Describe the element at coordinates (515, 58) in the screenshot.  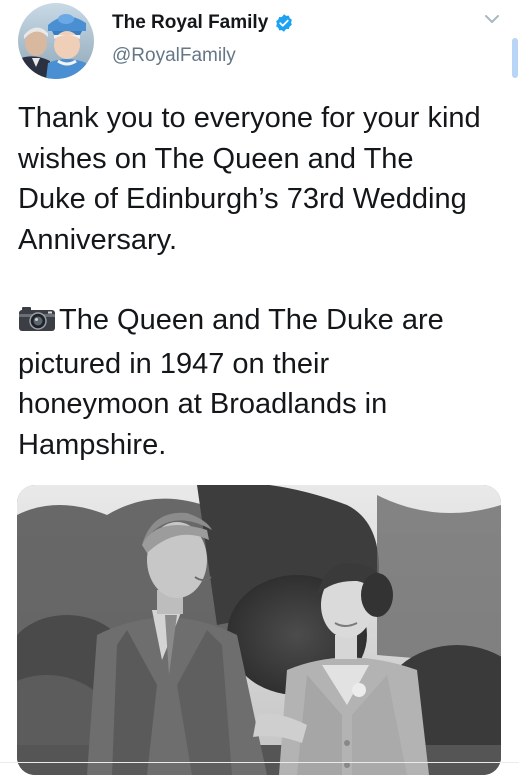
I see `scrollbar-thumb` at that location.